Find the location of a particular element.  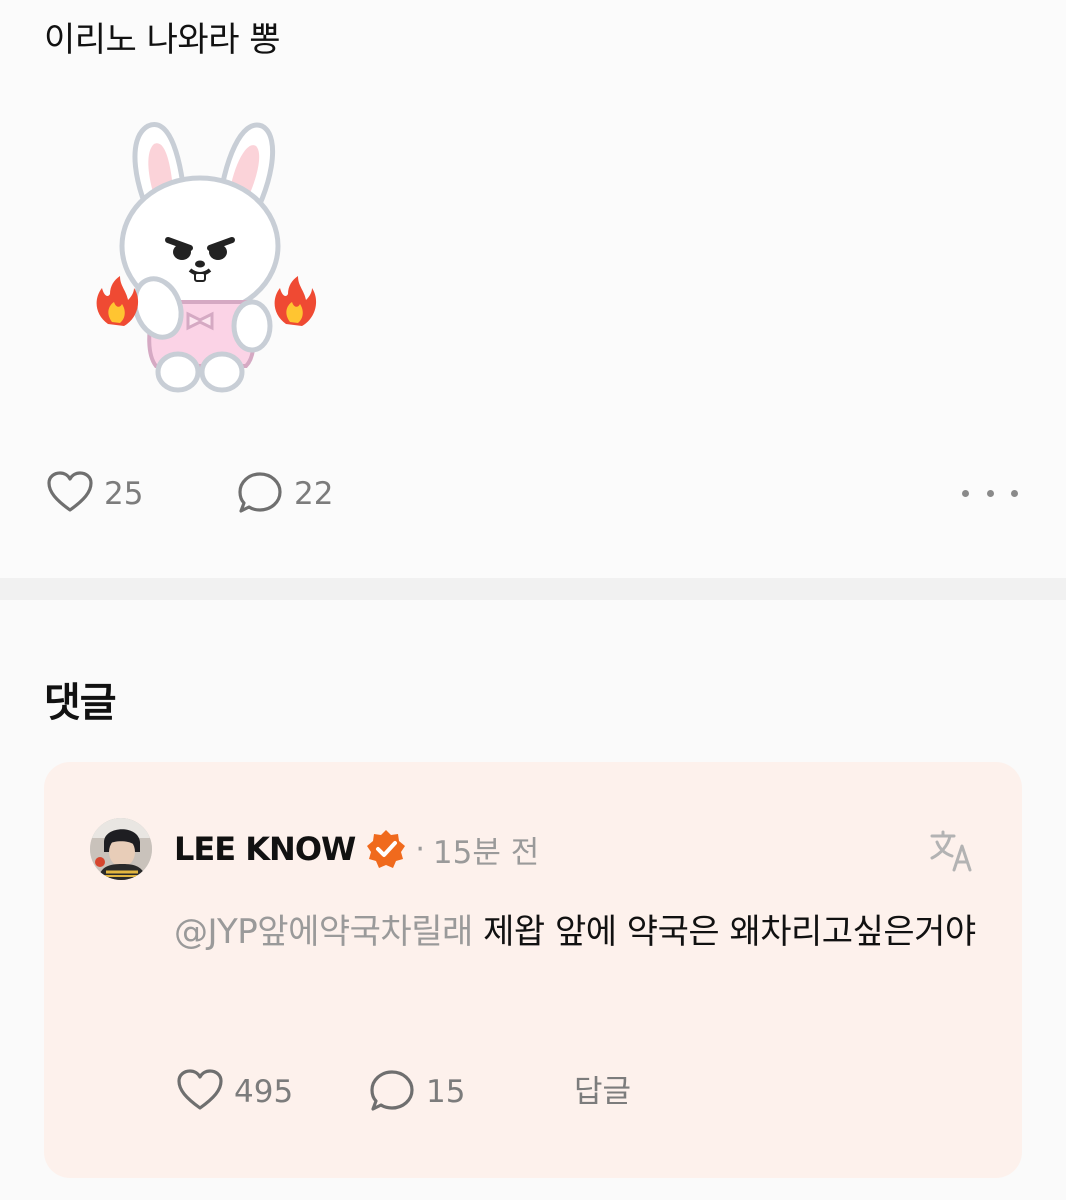

translate-icon is located at coordinates (952, 850).